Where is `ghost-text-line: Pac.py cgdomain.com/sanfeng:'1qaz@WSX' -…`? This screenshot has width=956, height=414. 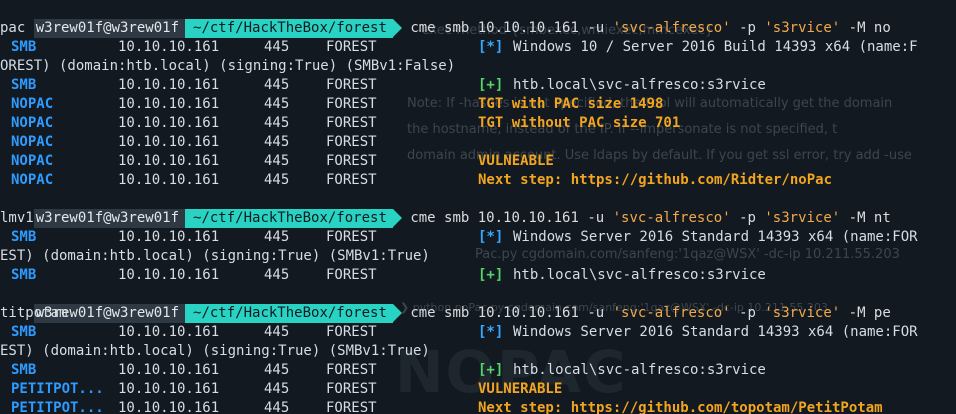 ghost-text-line: Pac.py cgdomain.com/sanfeng:'1qaz@WSX' -… is located at coordinates (687, 254).